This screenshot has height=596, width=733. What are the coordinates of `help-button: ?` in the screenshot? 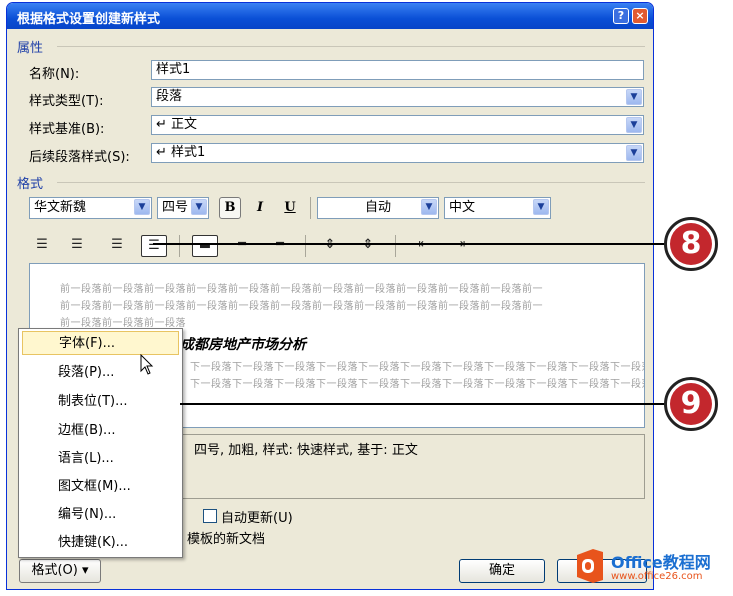 It's located at (621, 16).